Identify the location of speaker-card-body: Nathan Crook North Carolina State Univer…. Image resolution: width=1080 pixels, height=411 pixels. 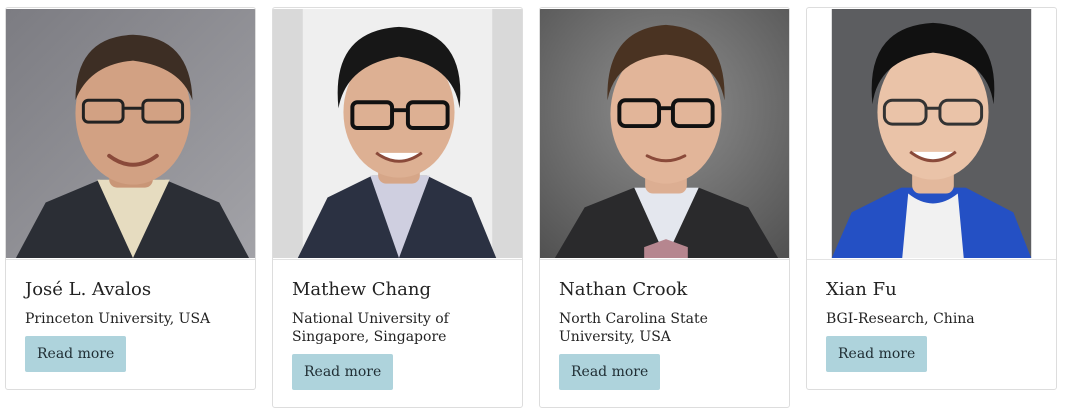
(664, 333).